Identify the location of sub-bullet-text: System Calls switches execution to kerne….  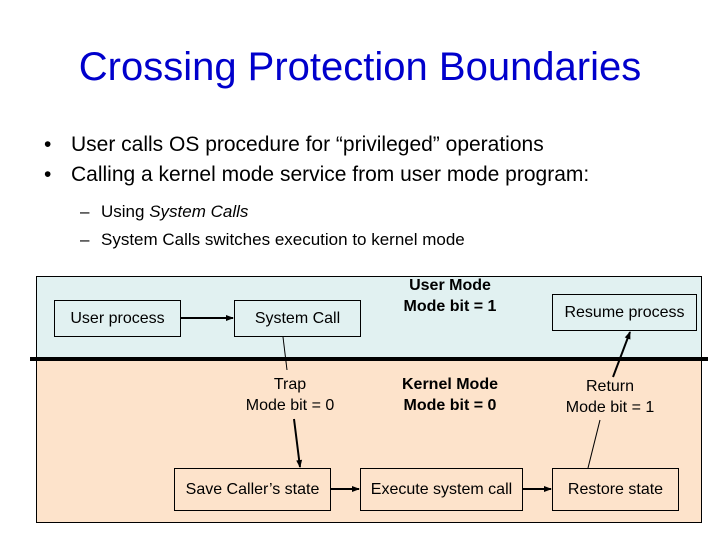
(283, 239).